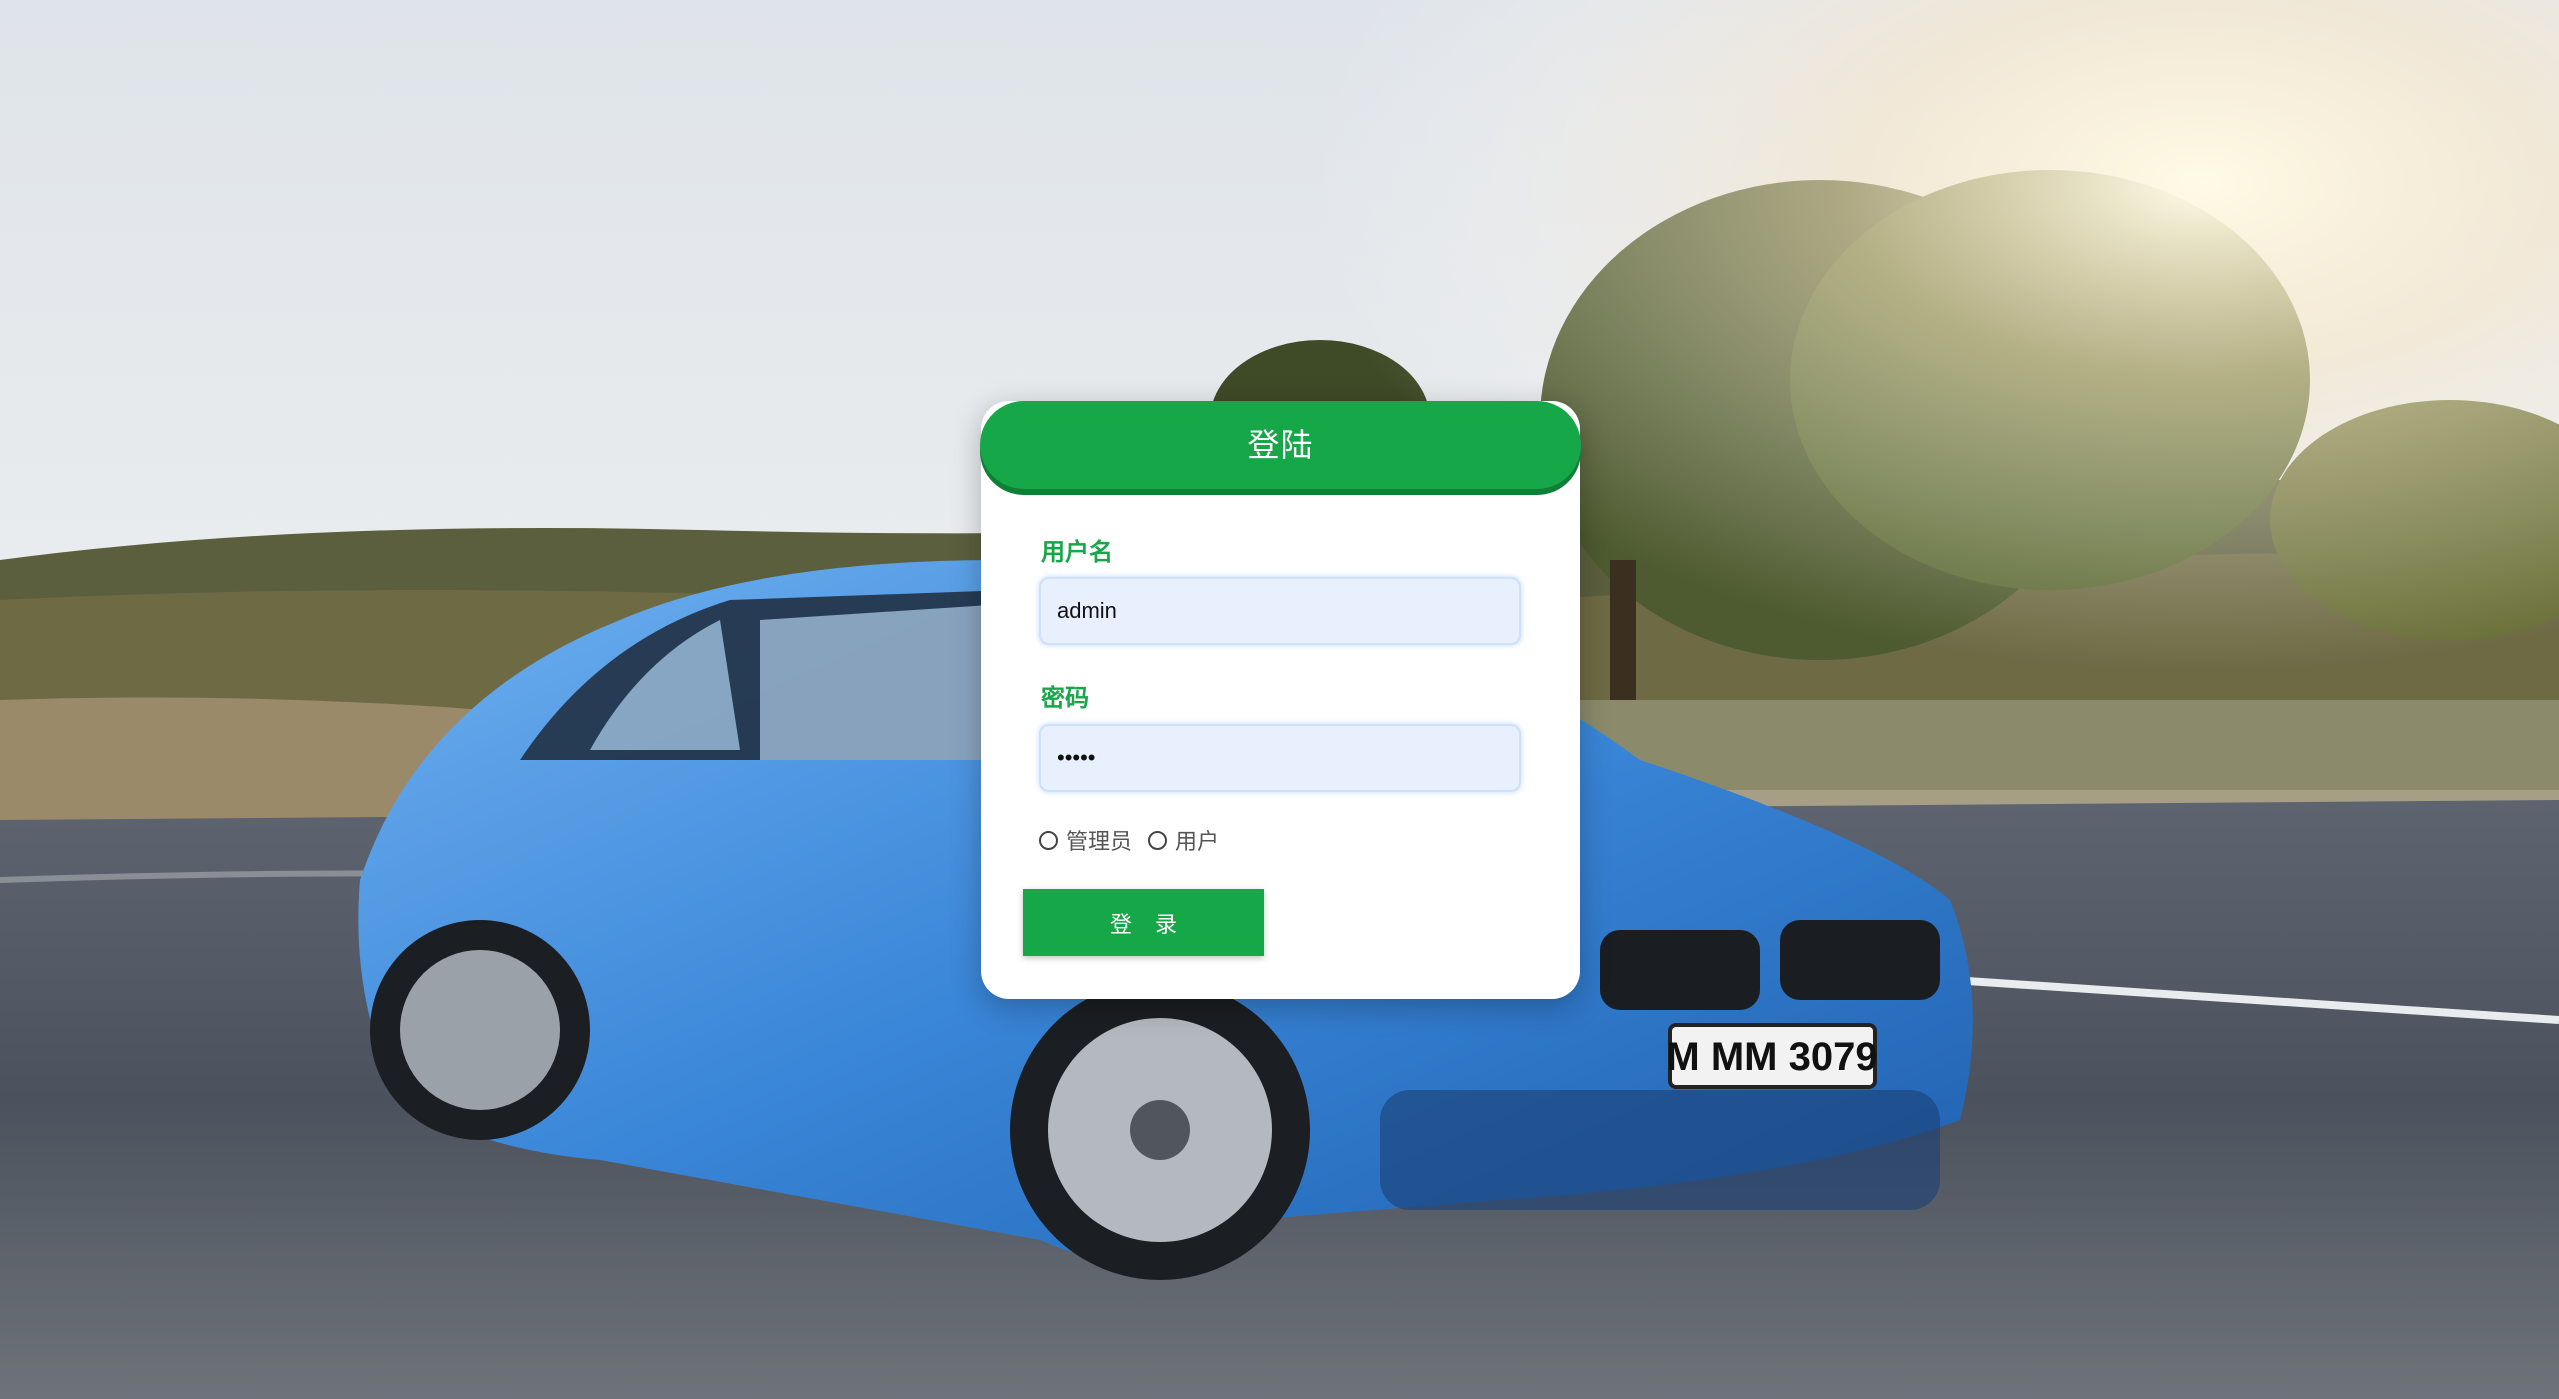 This screenshot has width=2559, height=1399. What do you see at coordinates (1048, 840) in the screenshot?
I see `radio-admin` at bounding box center [1048, 840].